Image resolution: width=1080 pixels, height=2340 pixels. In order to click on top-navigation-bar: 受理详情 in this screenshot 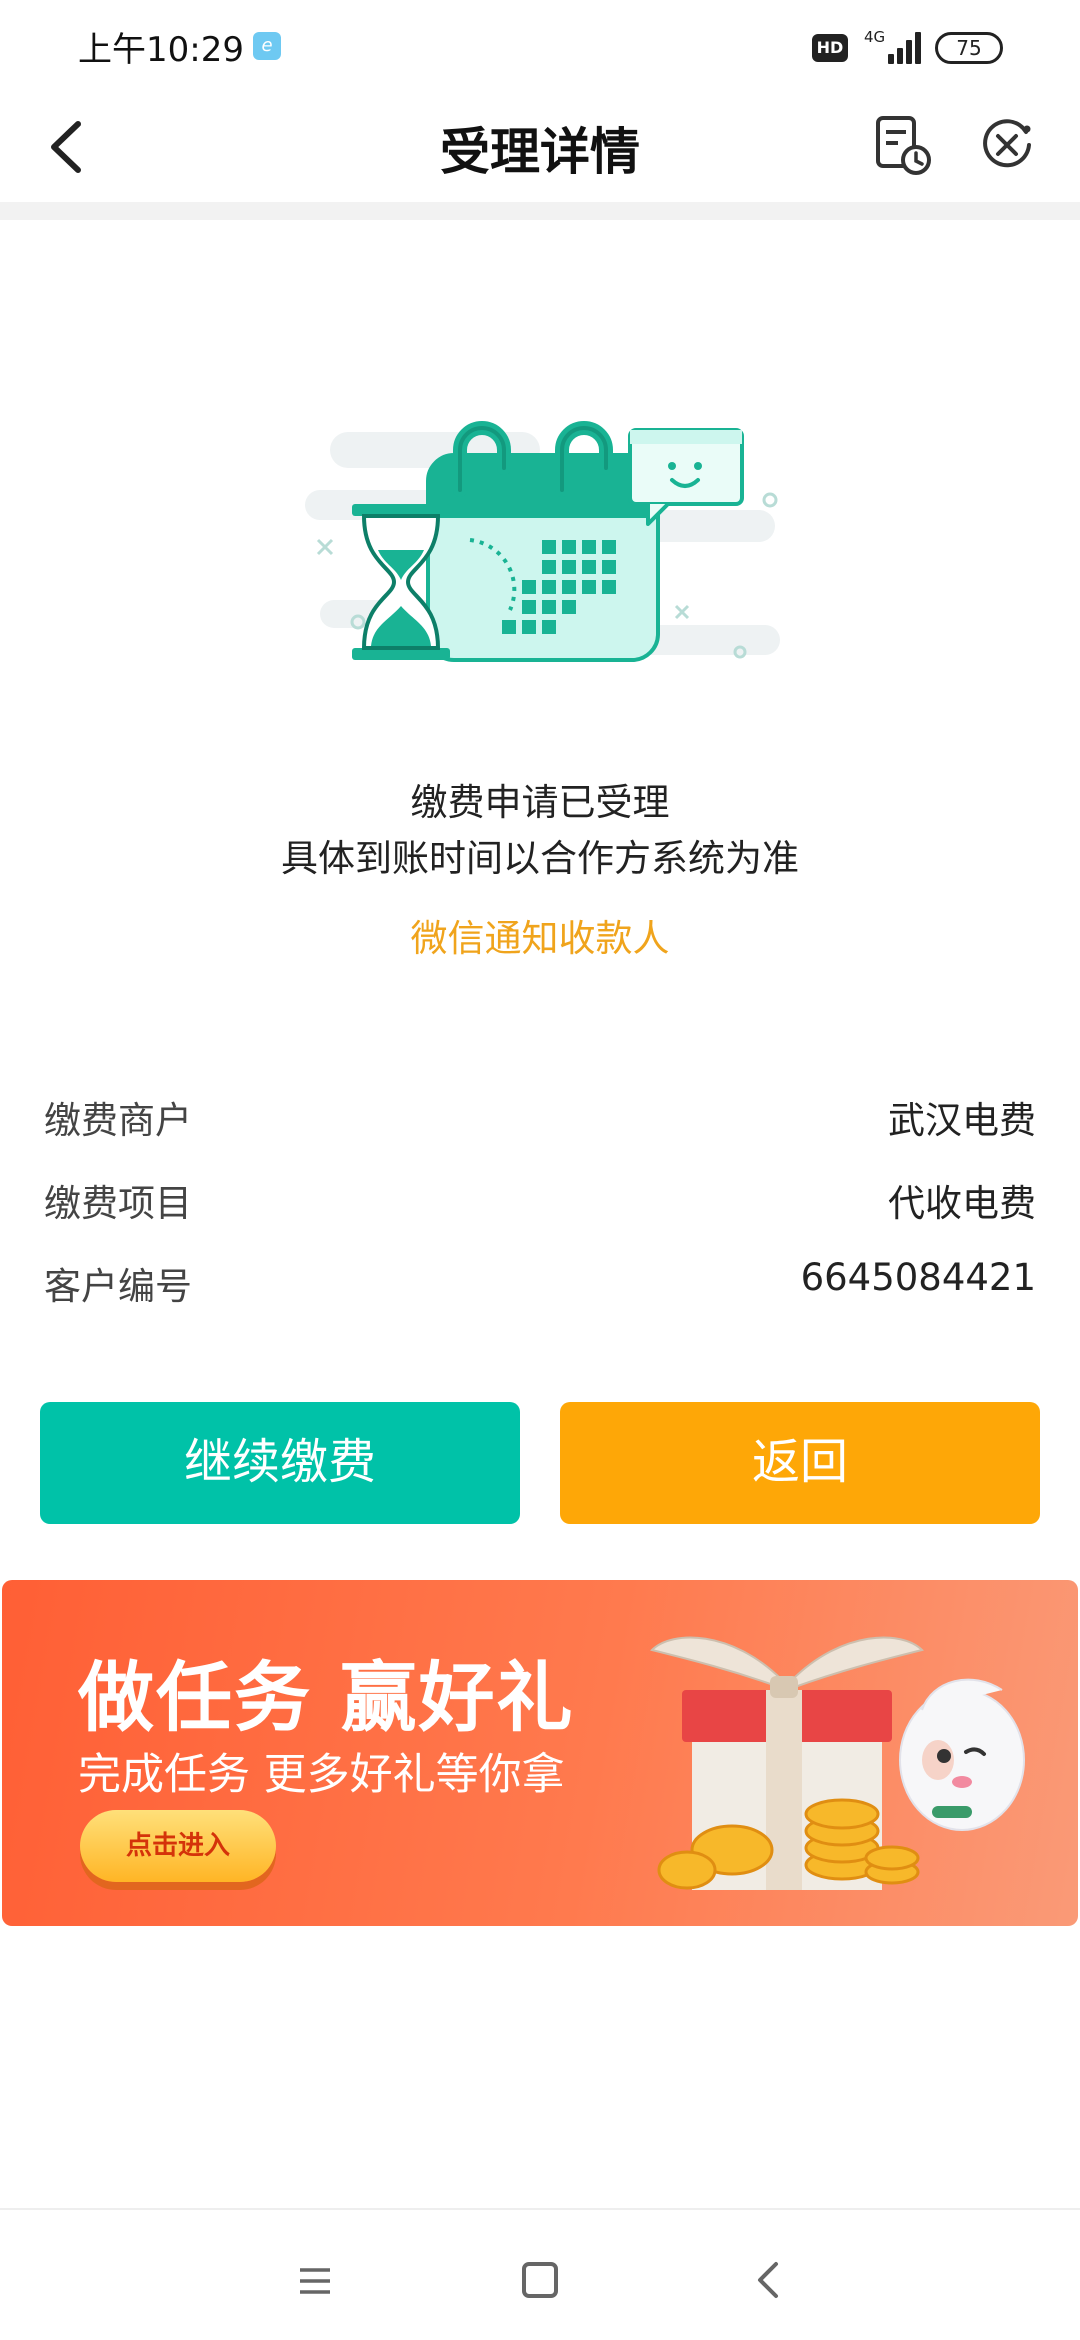, I will do `click(540, 146)`.